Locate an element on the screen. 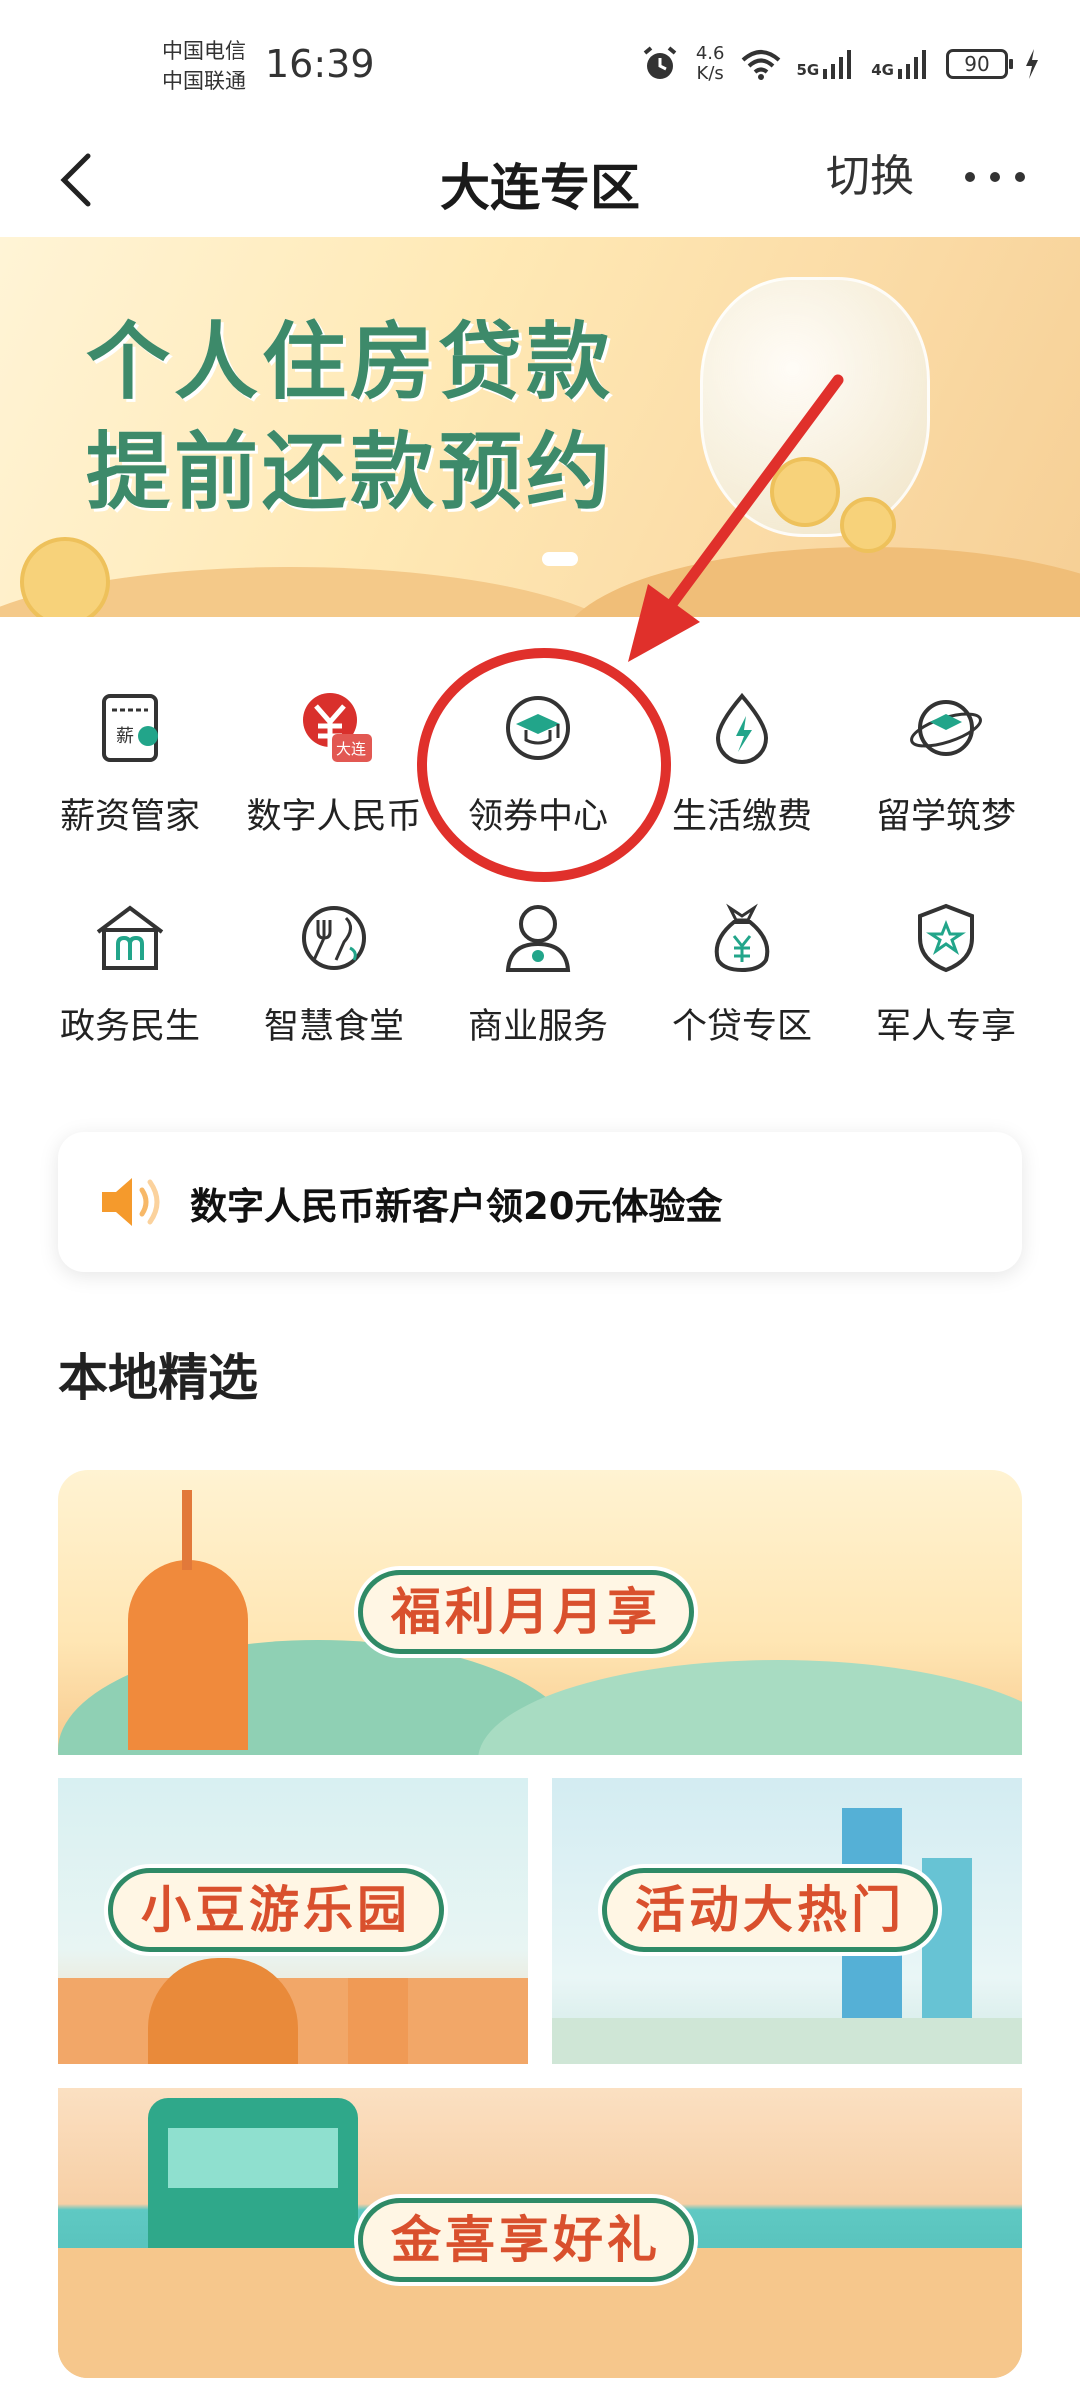 This screenshot has height=2400, width=1080. water-illustration is located at coordinates (787, 2041).